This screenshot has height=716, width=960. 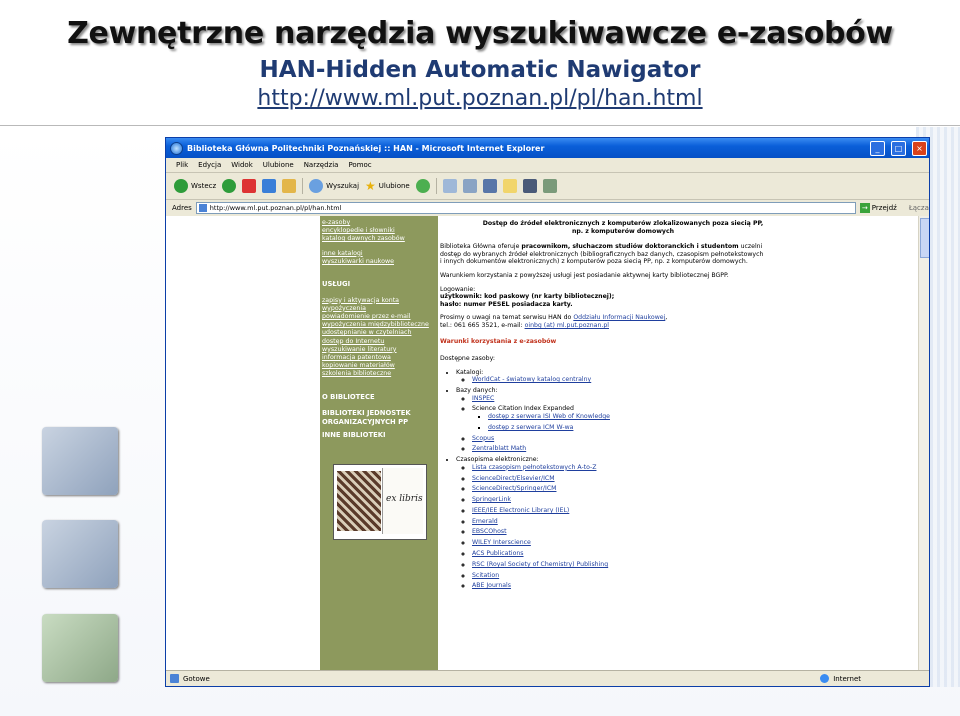 I want to click on sidebar-link: informacja patentowa, so click(x=379, y=358).